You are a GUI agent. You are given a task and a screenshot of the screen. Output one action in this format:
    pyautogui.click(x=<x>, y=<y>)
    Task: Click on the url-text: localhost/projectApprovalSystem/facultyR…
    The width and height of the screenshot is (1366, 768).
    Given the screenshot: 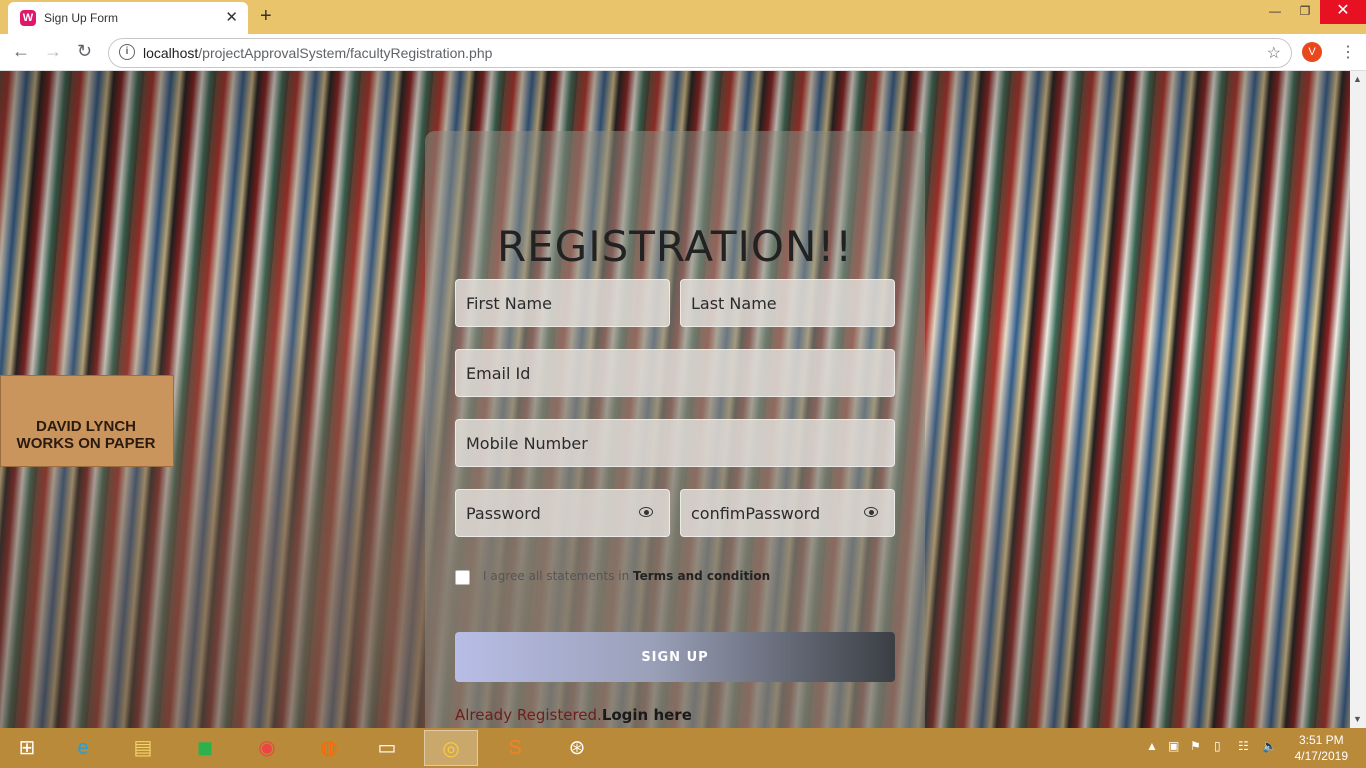 What is the action you would take?
    pyautogui.click(x=318, y=53)
    